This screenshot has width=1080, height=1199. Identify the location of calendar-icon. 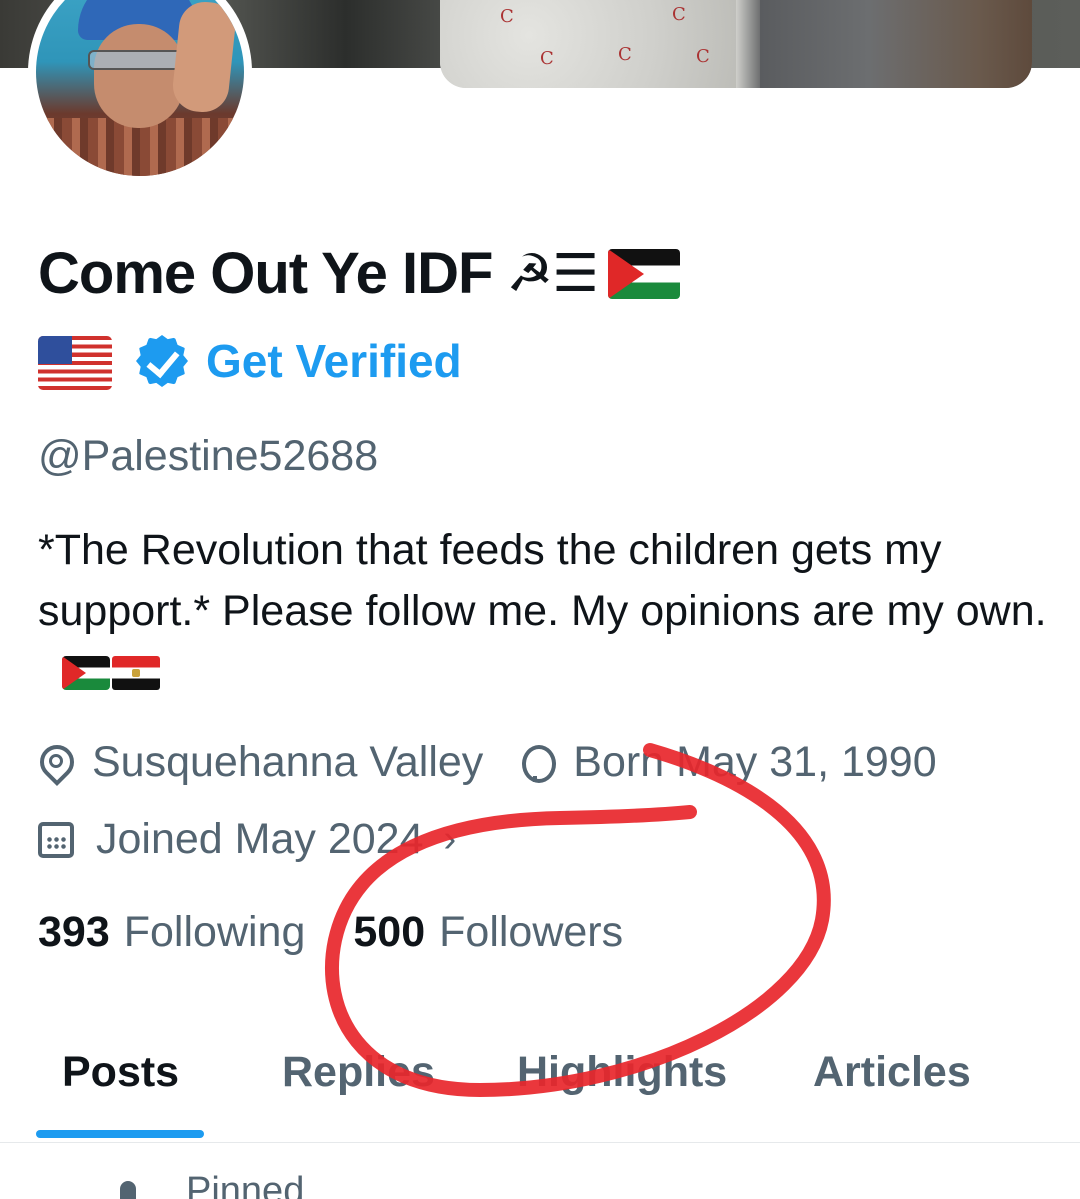
(56, 839).